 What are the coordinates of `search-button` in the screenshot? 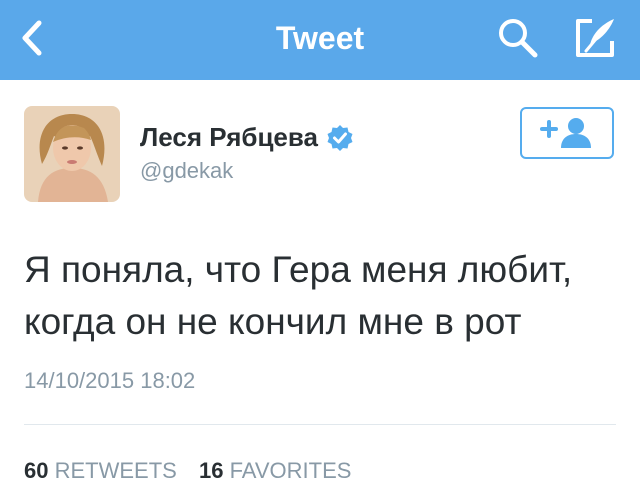 It's located at (518, 38).